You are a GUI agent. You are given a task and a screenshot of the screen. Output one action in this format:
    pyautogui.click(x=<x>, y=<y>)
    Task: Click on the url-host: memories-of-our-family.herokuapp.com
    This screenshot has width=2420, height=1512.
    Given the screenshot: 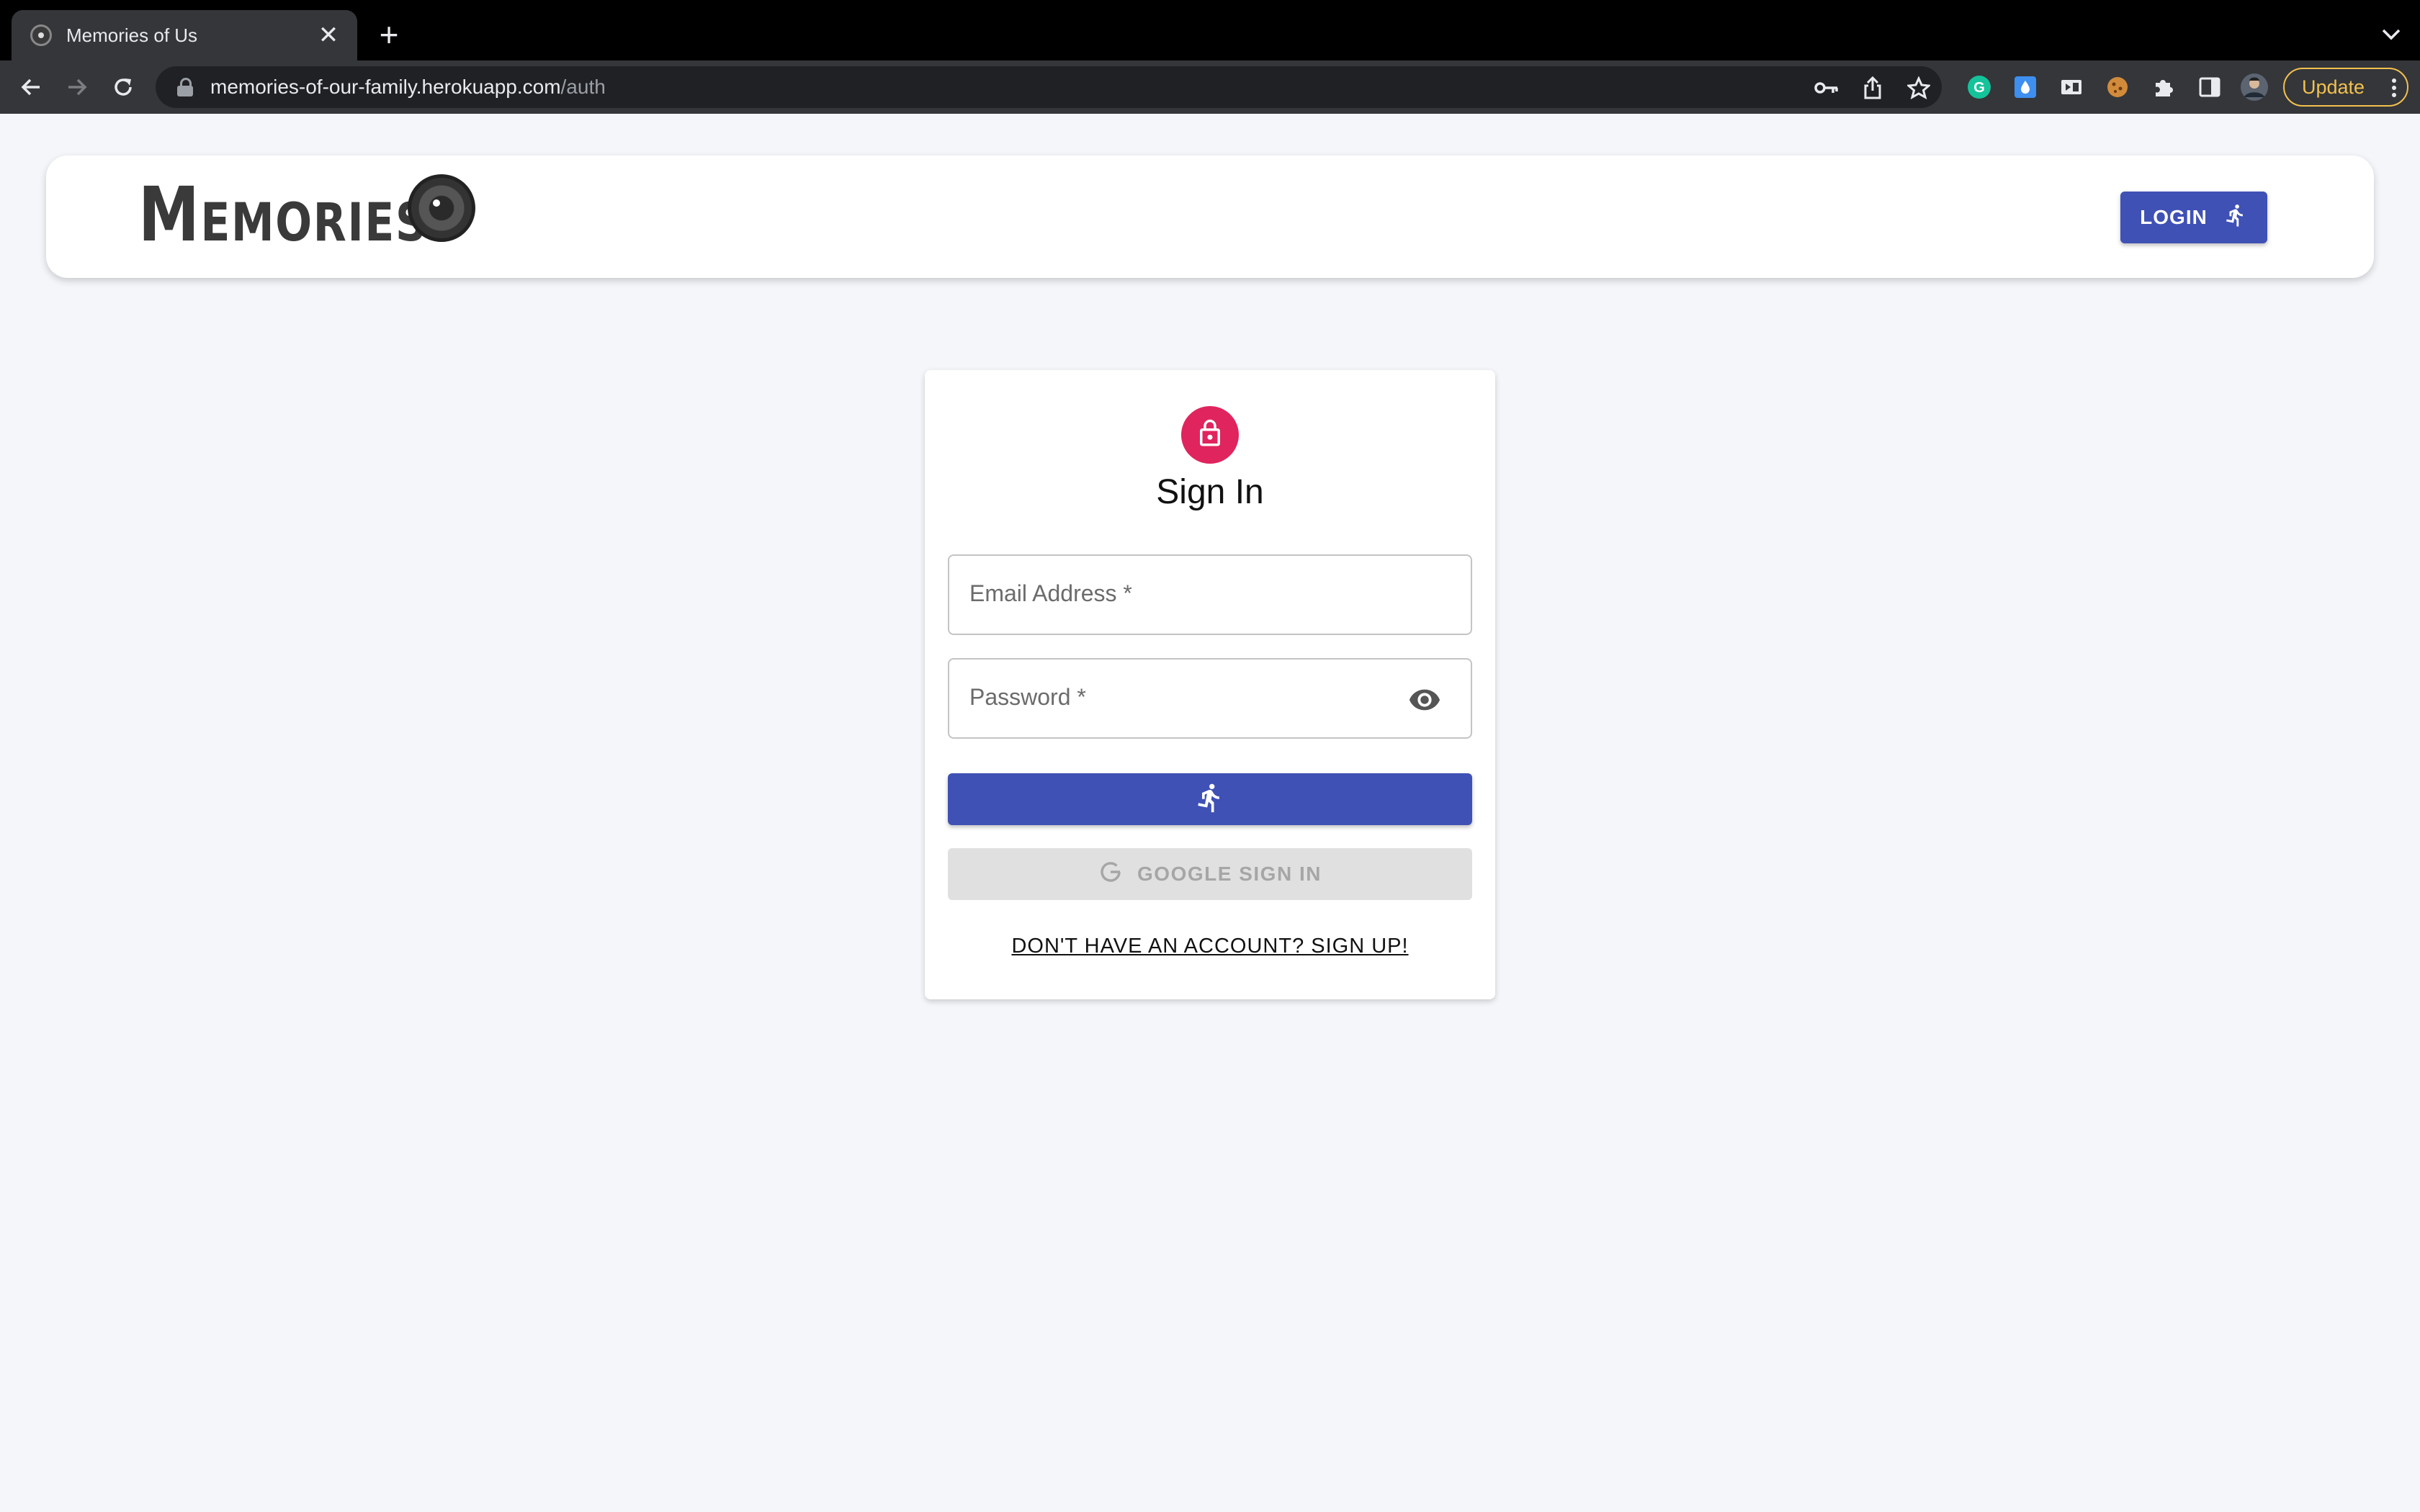 What is the action you would take?
    pyautogui.click(x=385, y=87)
    